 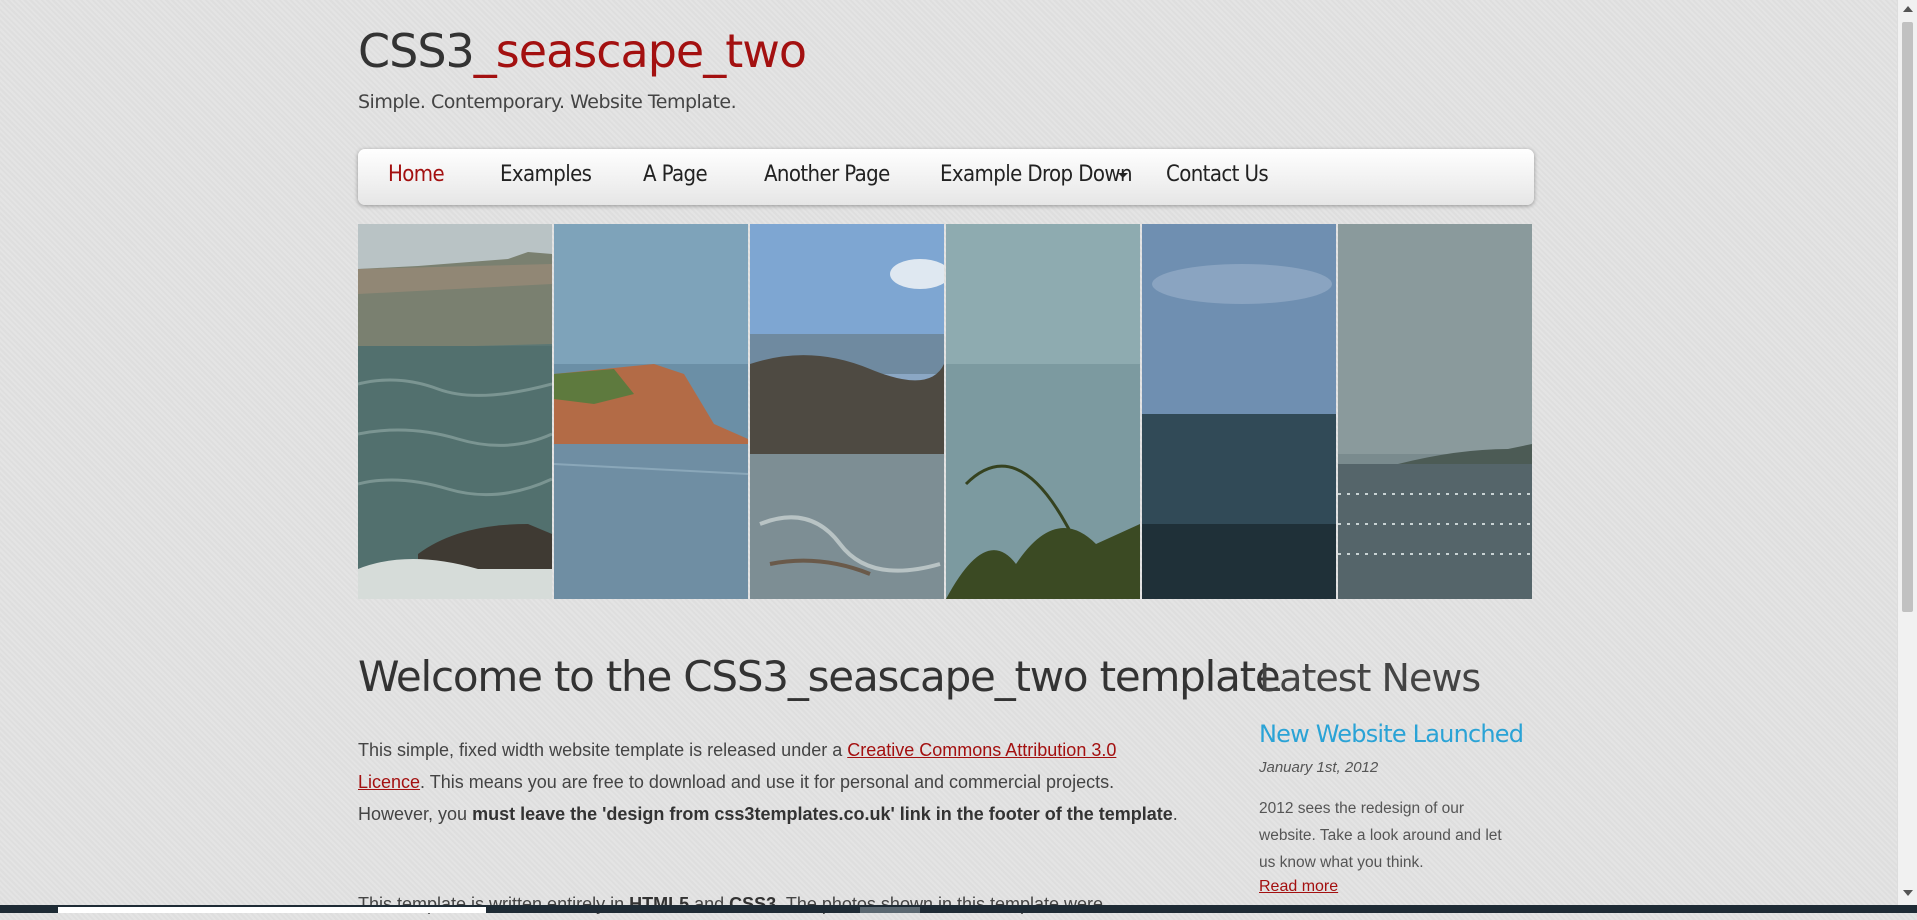 What do you see at coordinates (1043, 411) in the screenshot?
I see `calm-sea-photo` at bounding box center [1043, 411].